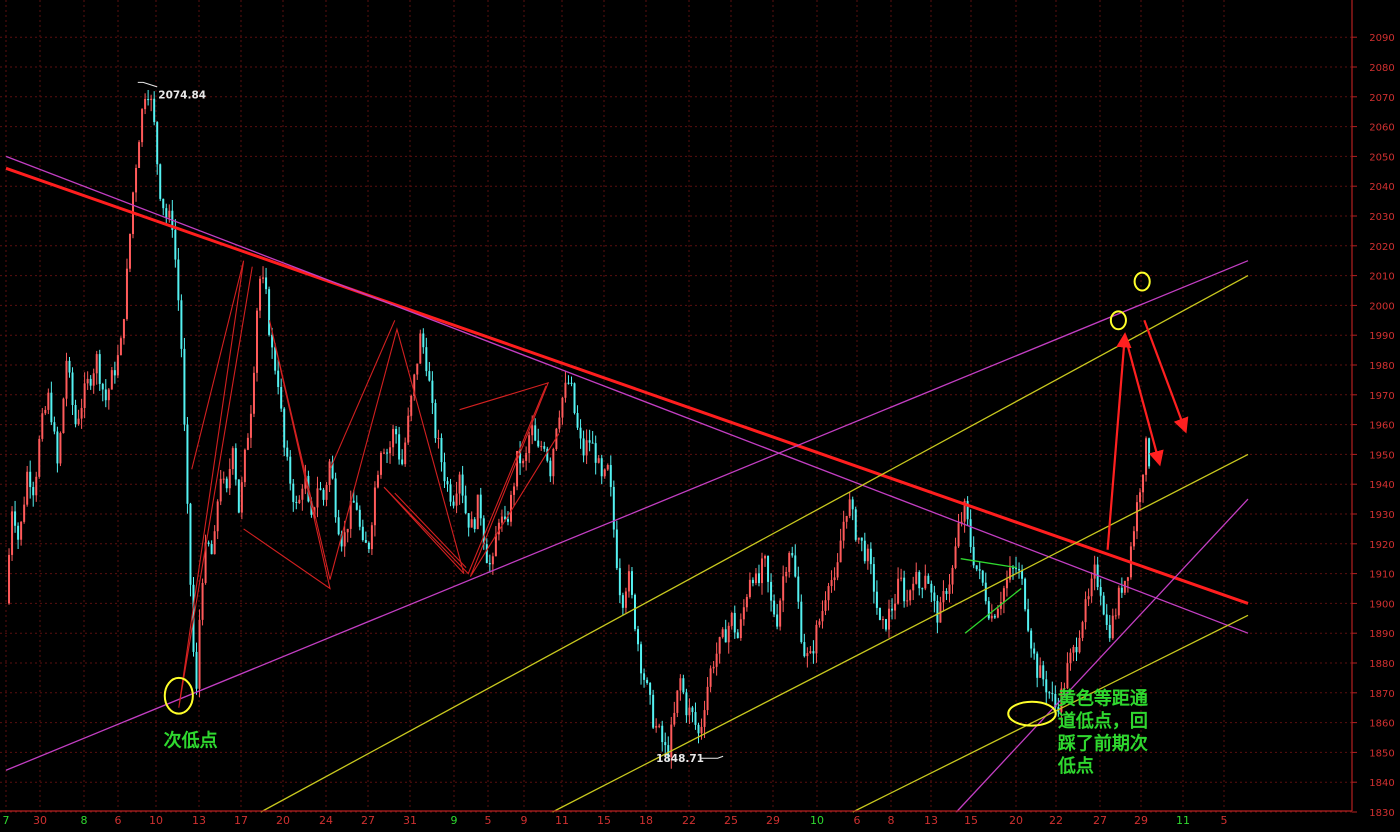 The height and width of the screenshot is (832, 1400). Describe the element at coordinates (712, 757) in the screenshot. I see `low-label-leader` at that location.